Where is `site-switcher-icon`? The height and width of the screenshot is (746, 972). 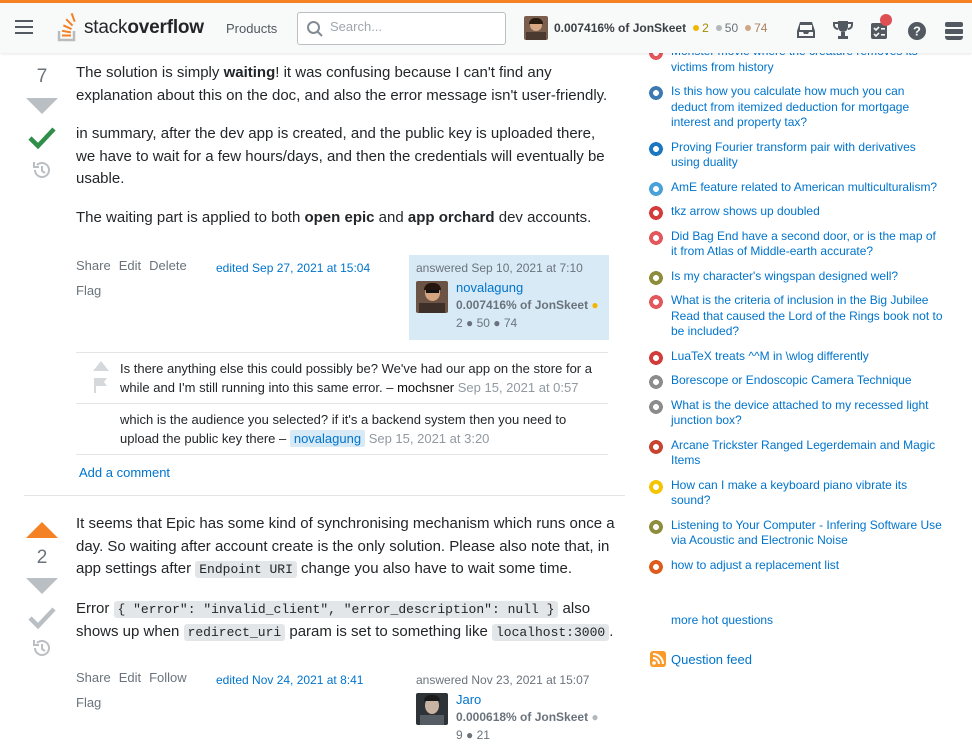
site-switcher-icon is located at coordinates (954, 31).